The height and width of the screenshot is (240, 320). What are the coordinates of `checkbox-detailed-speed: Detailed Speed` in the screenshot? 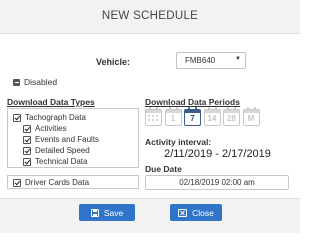 It's located at (56, 150).